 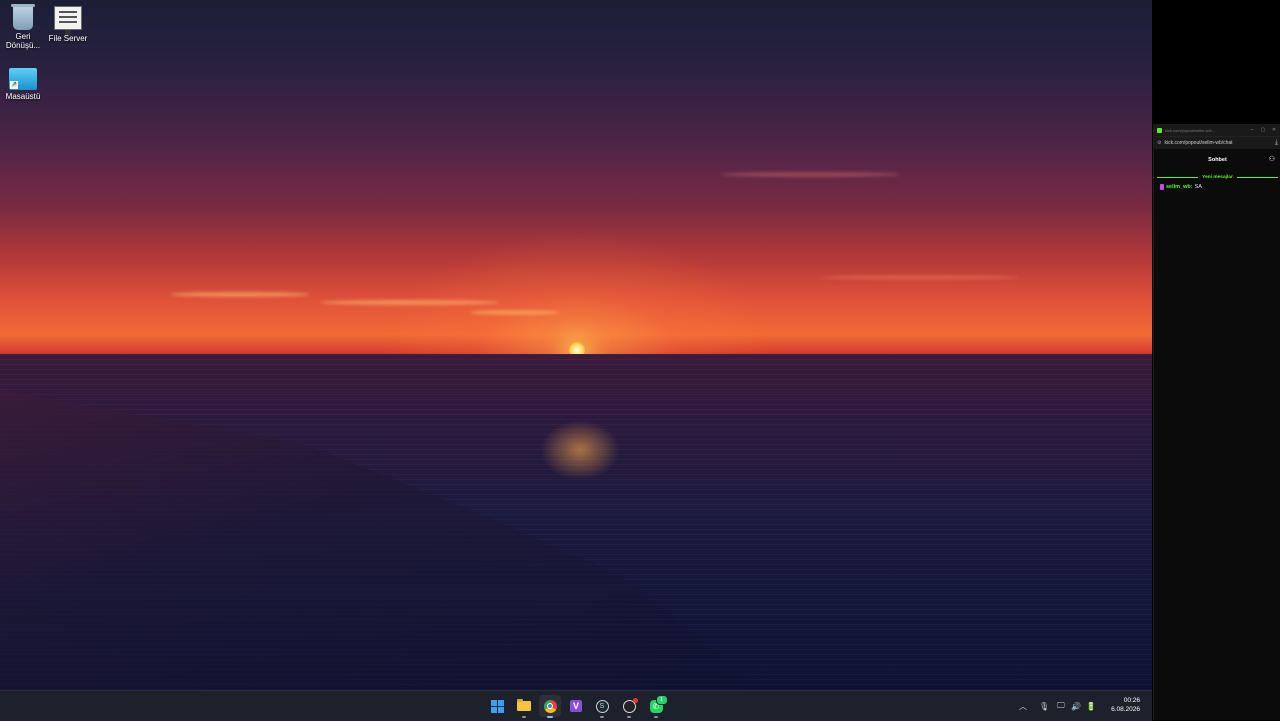 I want to click on download-icon: ⤓, so click(x=1276, y=143).